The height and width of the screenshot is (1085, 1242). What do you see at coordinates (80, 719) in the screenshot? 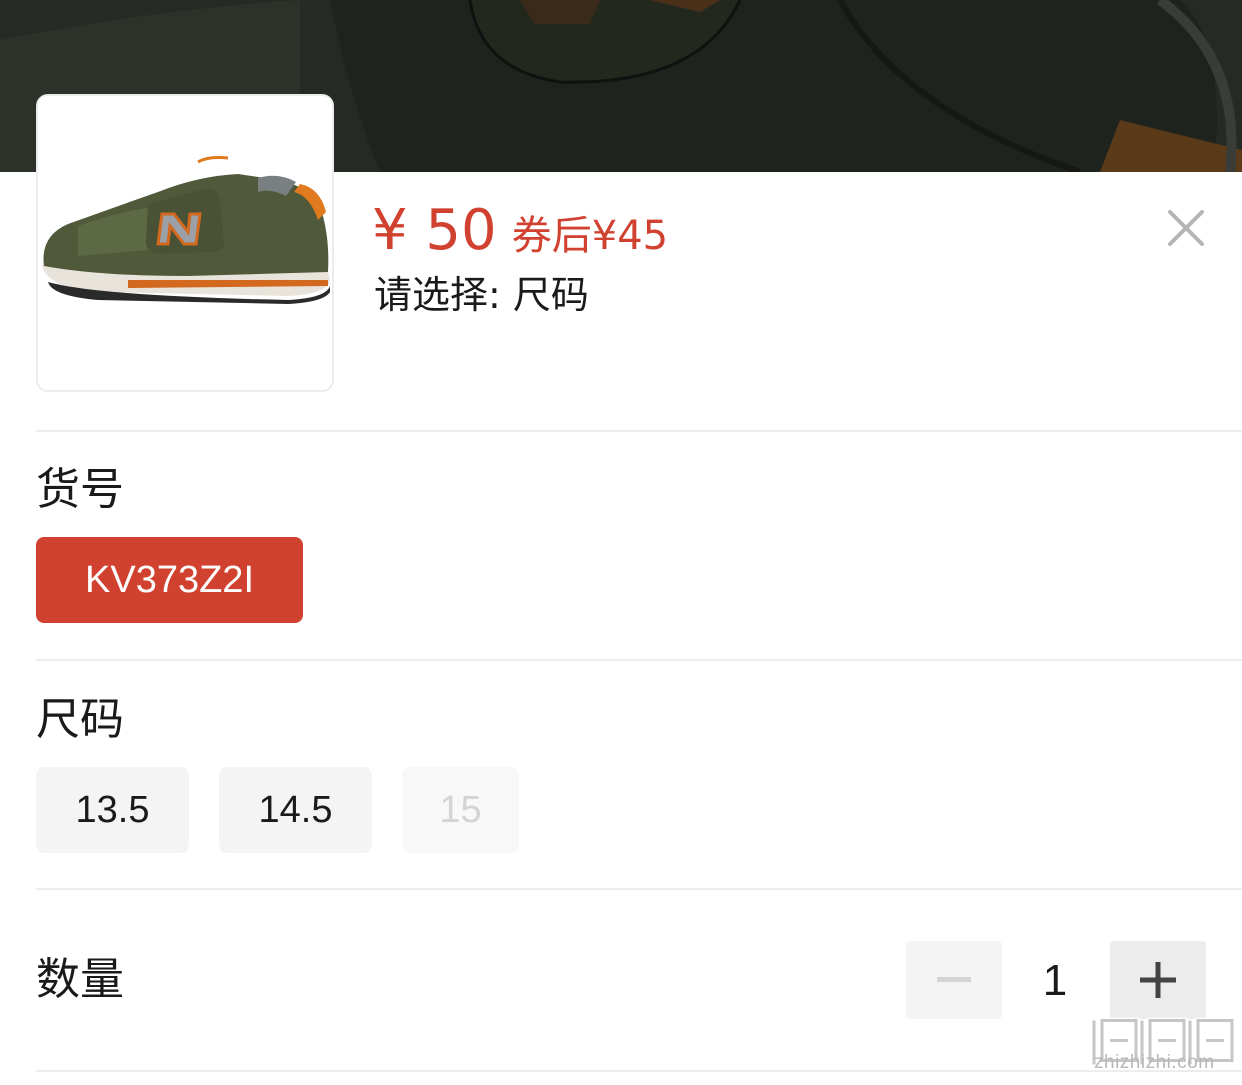
I see `size-title: 尺码` at bounding box center [80, 719].